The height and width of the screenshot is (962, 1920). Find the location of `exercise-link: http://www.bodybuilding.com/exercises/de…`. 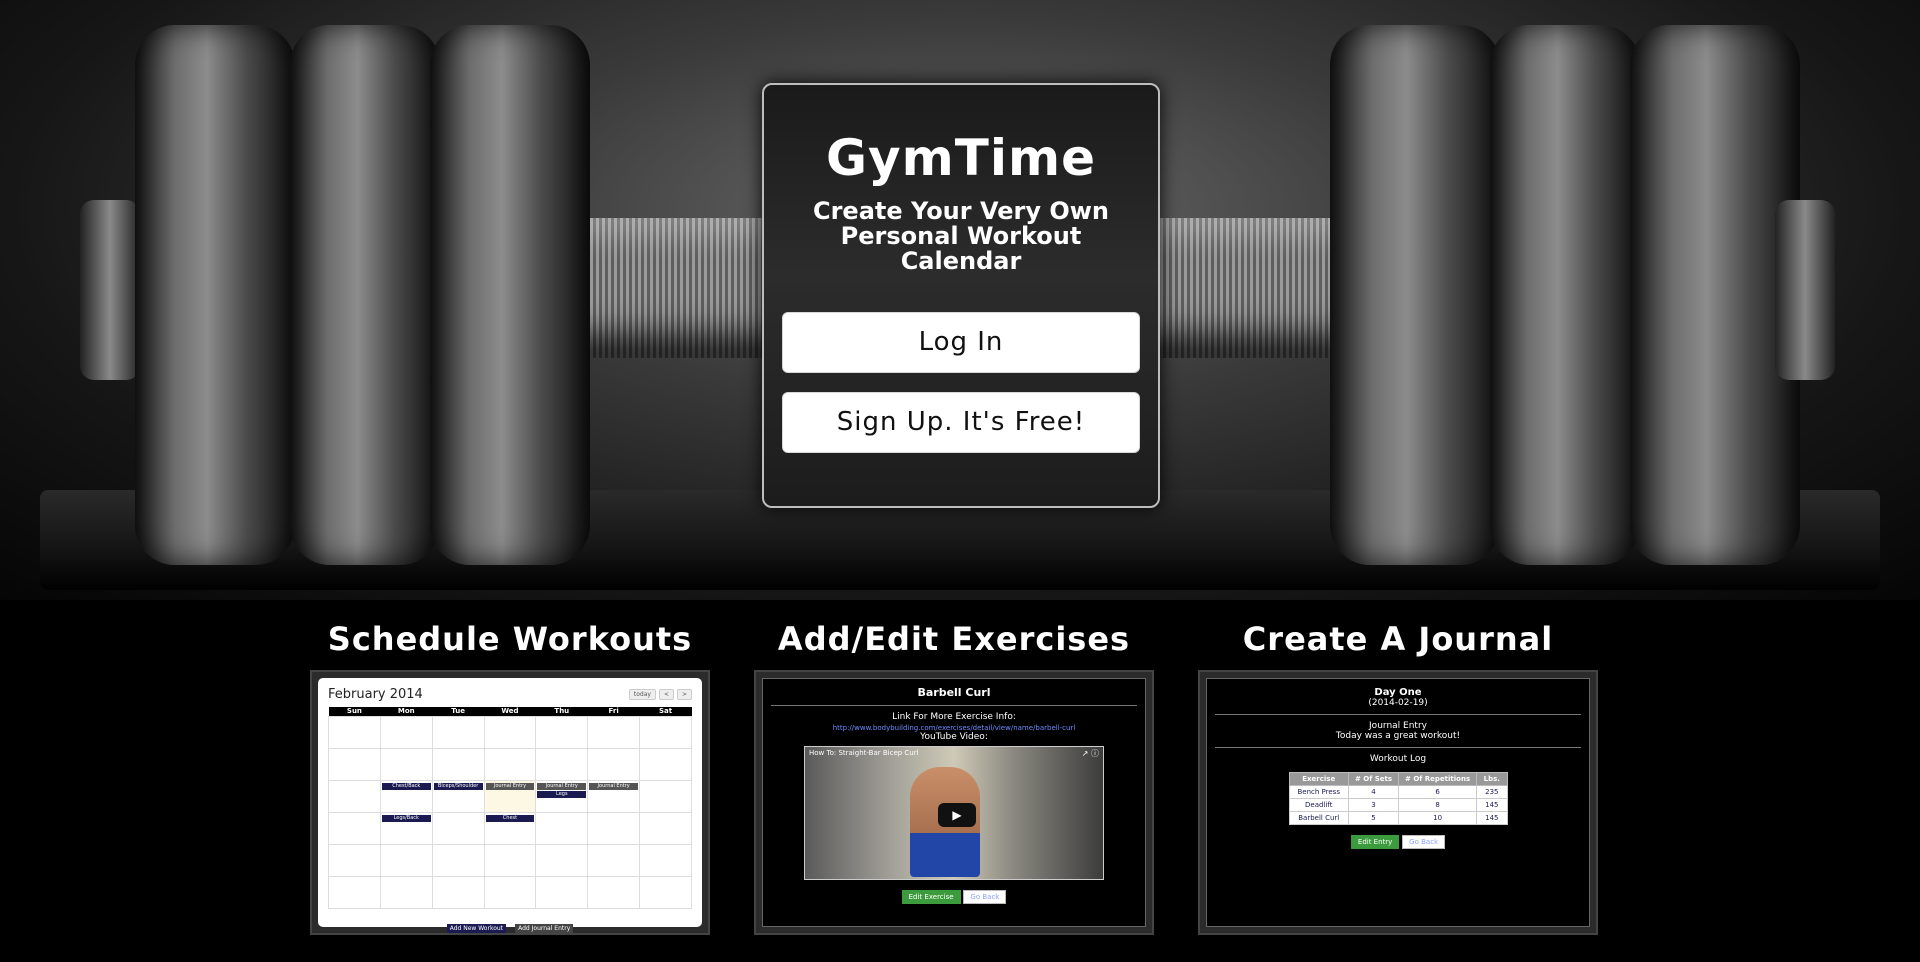

exercise-link: http://www.bodybuilding.com/exercises/de… is located at coordinates (954, 728).